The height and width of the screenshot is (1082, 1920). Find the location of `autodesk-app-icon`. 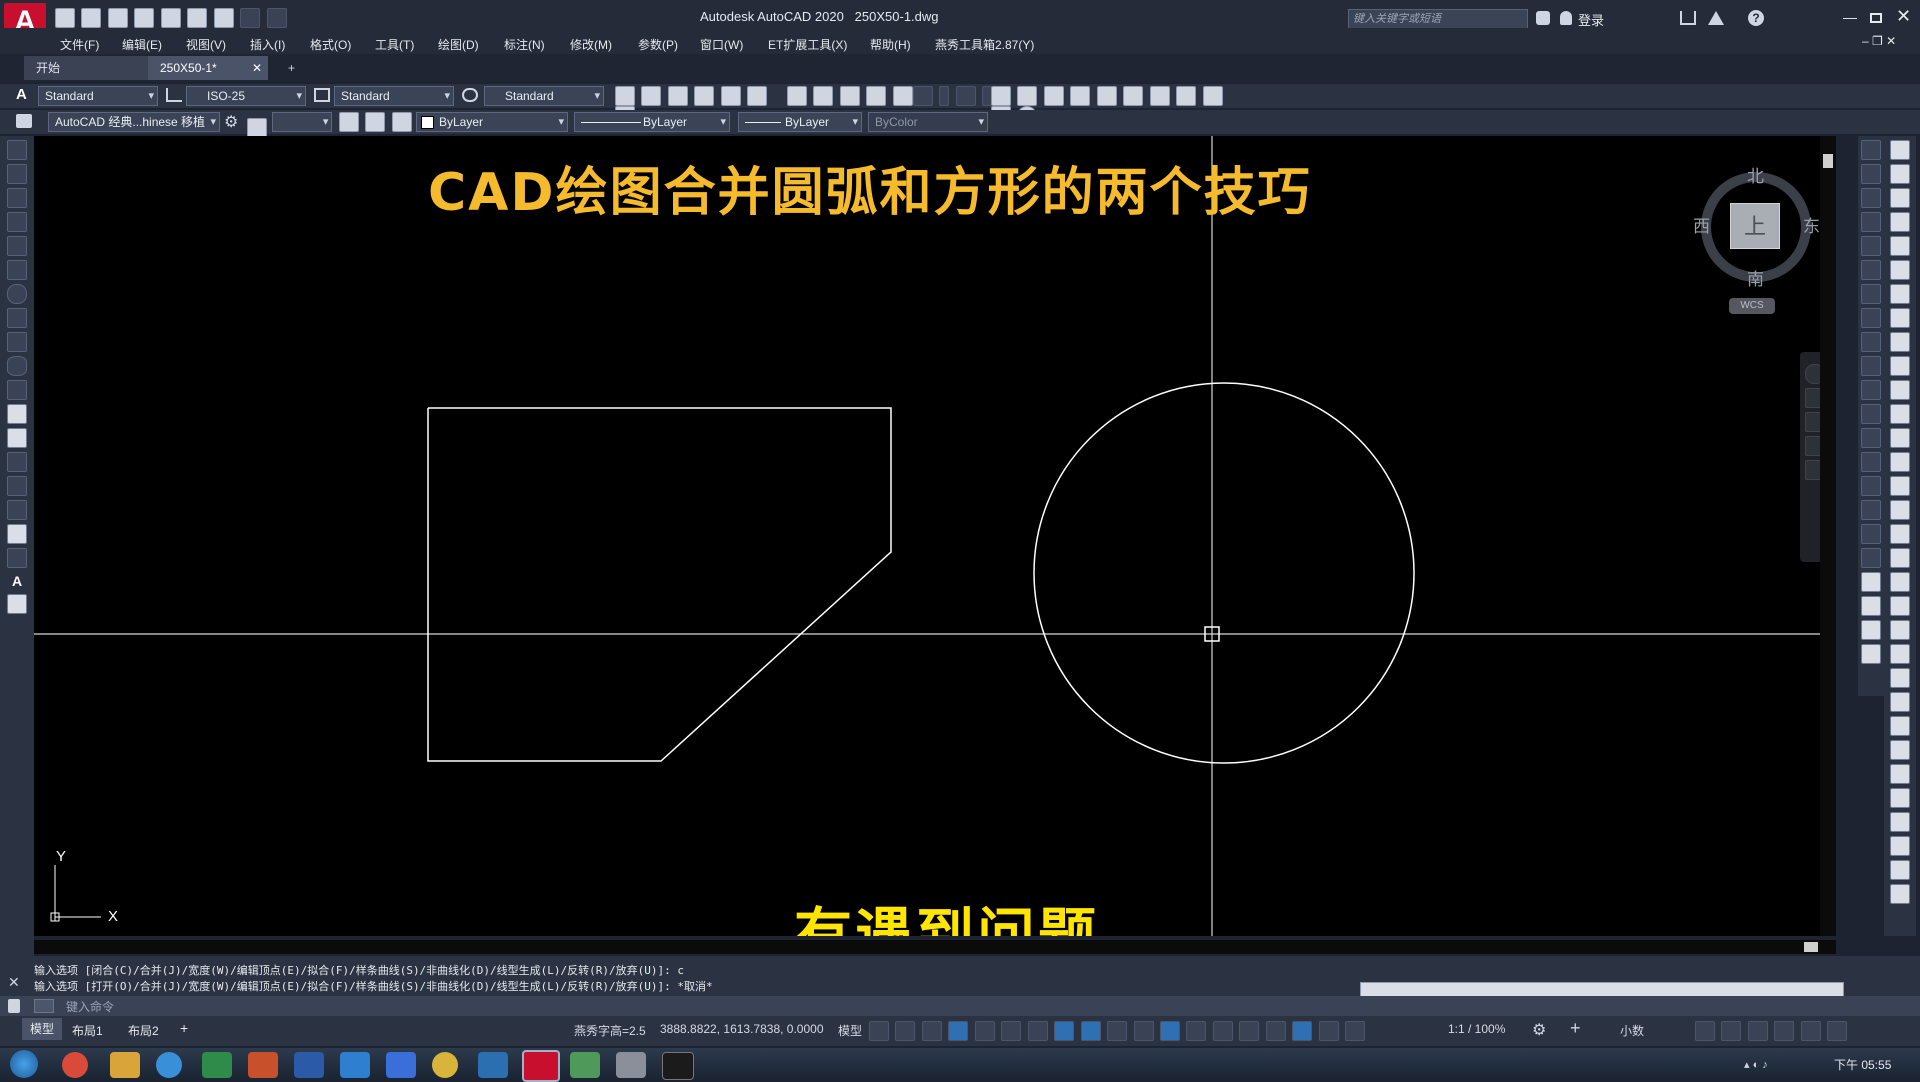

autodesk-app-icon is located at coordinates (1716, 18).